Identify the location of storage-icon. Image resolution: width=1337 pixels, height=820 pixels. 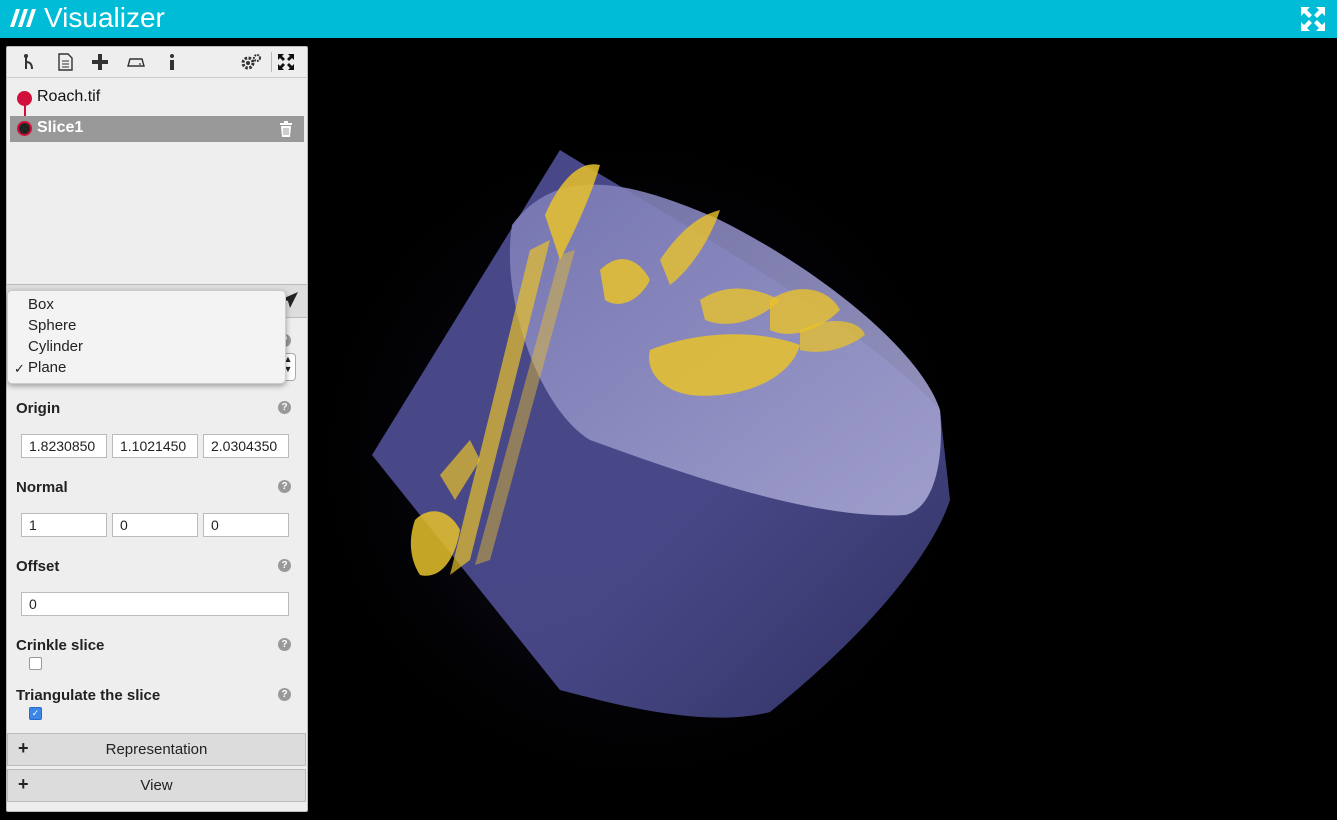
(136, 62).